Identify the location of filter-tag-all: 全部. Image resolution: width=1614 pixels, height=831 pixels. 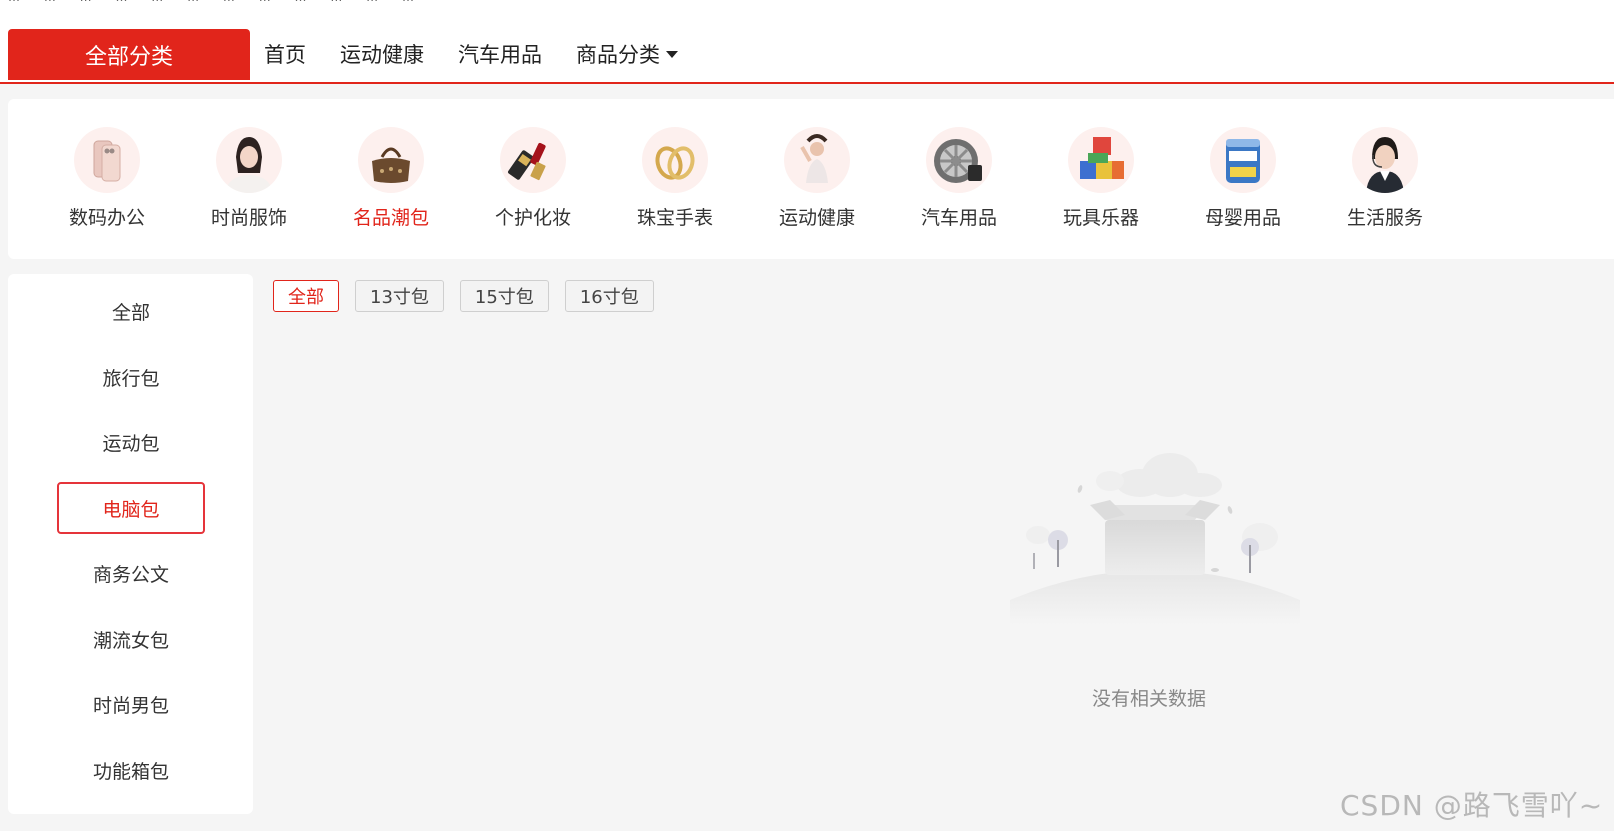
(306, 296).